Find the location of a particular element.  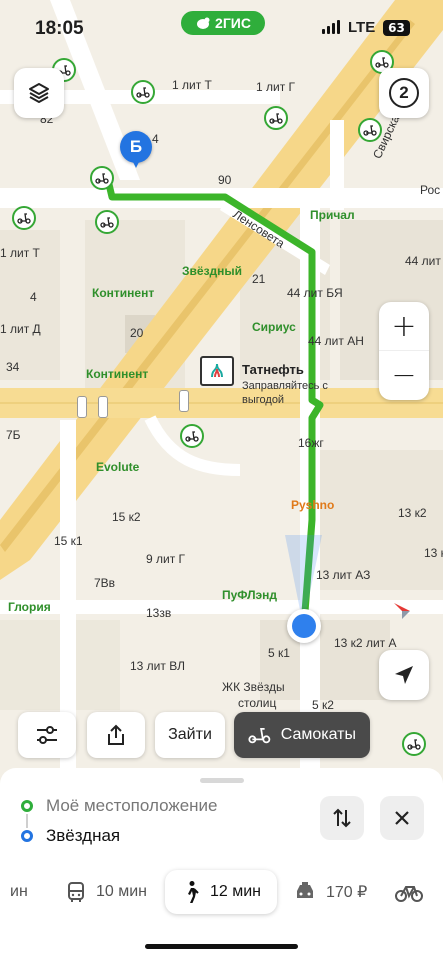

map-label: 9 лит Г is located at coordinates (166, 559).